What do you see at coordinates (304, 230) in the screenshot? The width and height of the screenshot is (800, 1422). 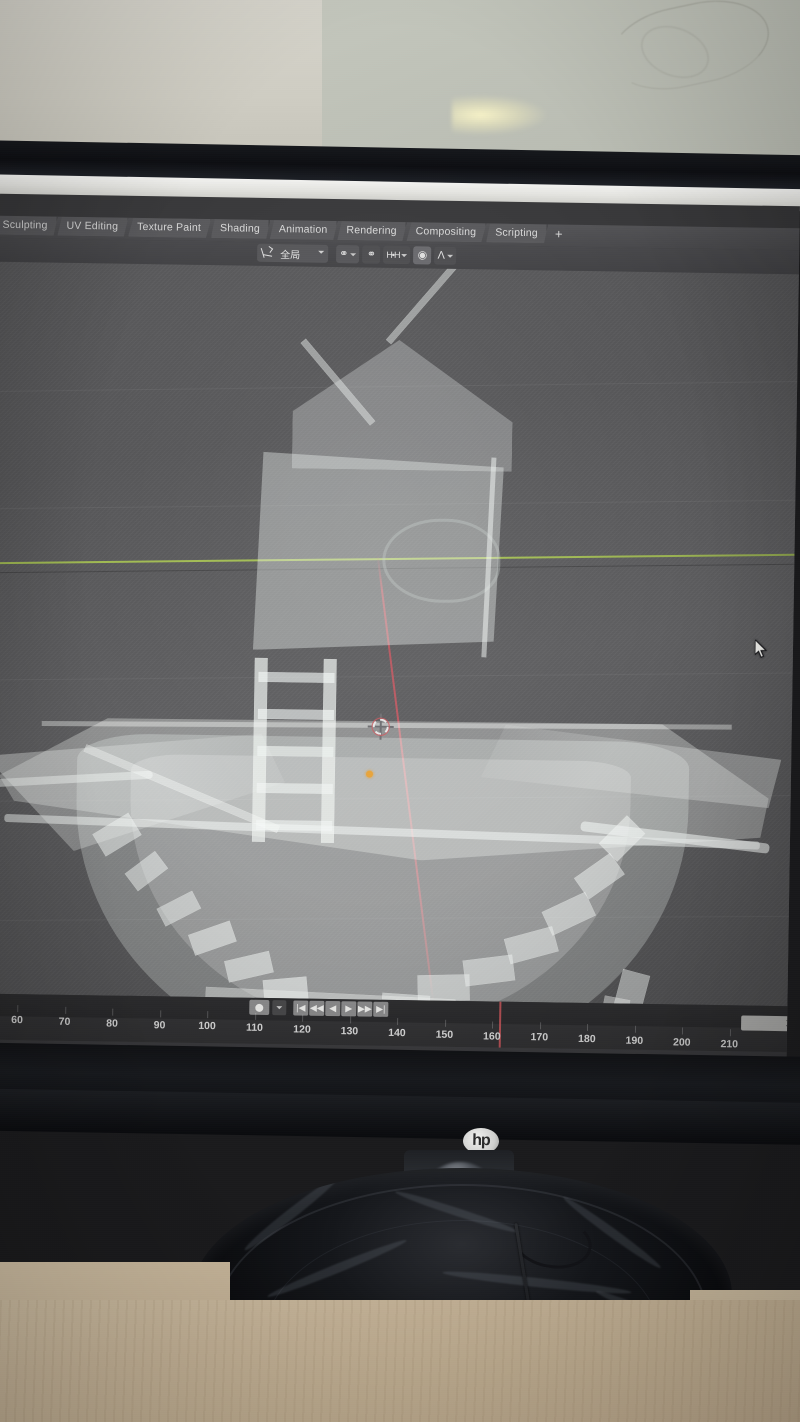 I see `tab-animation: Animation` at bounding box center [304, 230].